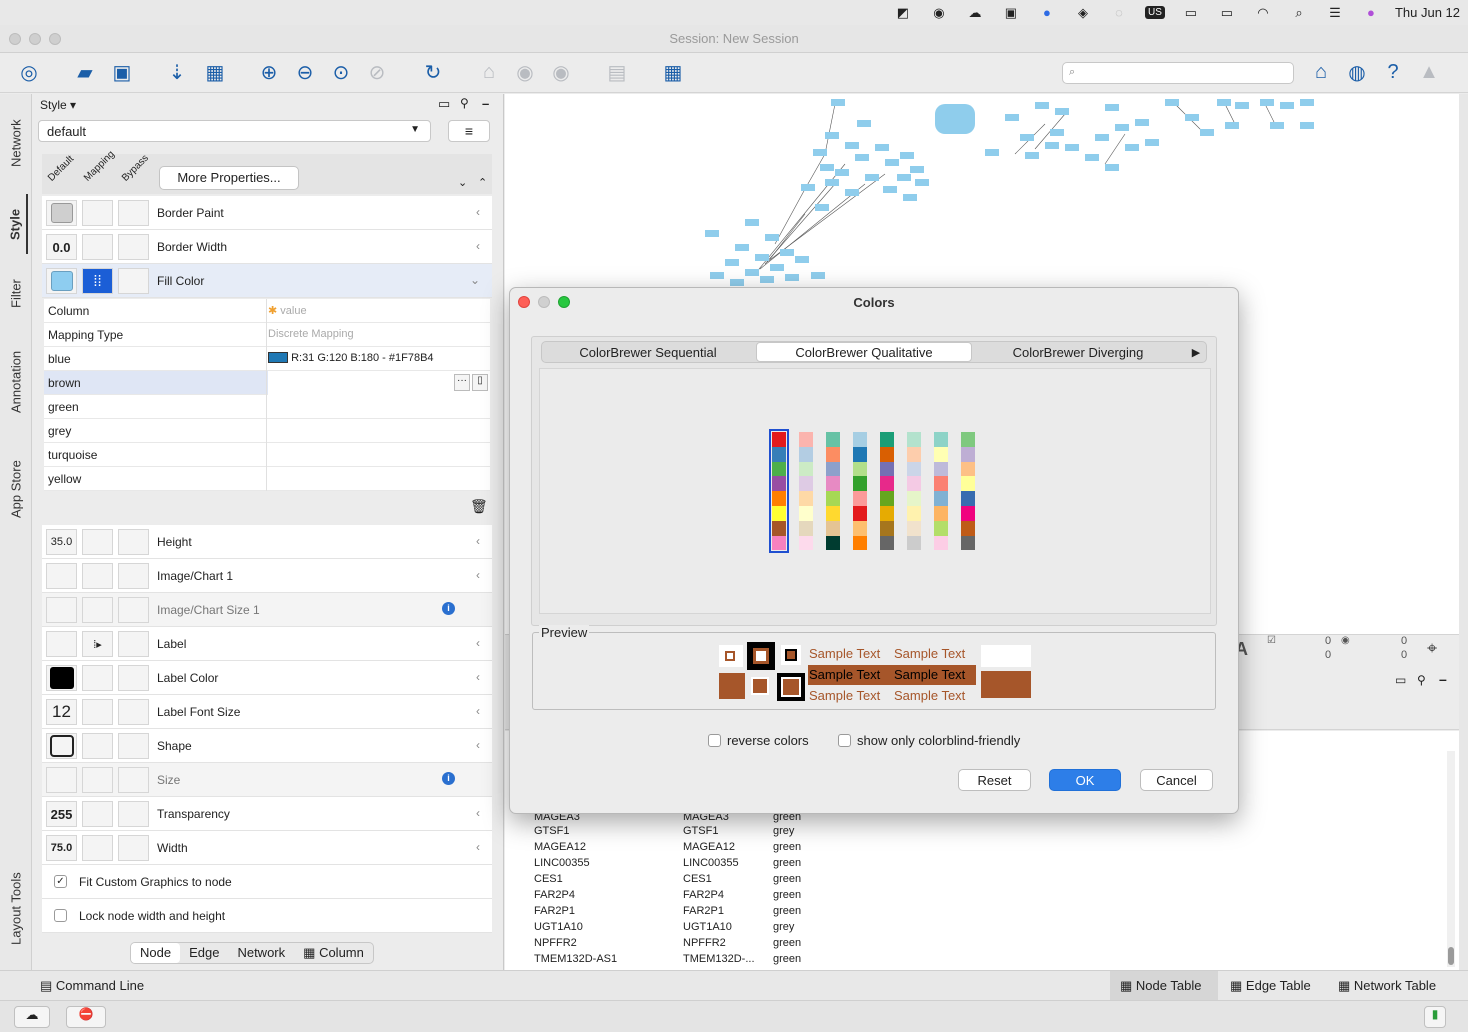 The height and width of the screenshot is (1032, 1468). Describe the element at coordinates (156, 953) in the screenshot. I see `tab-node: Node` at that location.